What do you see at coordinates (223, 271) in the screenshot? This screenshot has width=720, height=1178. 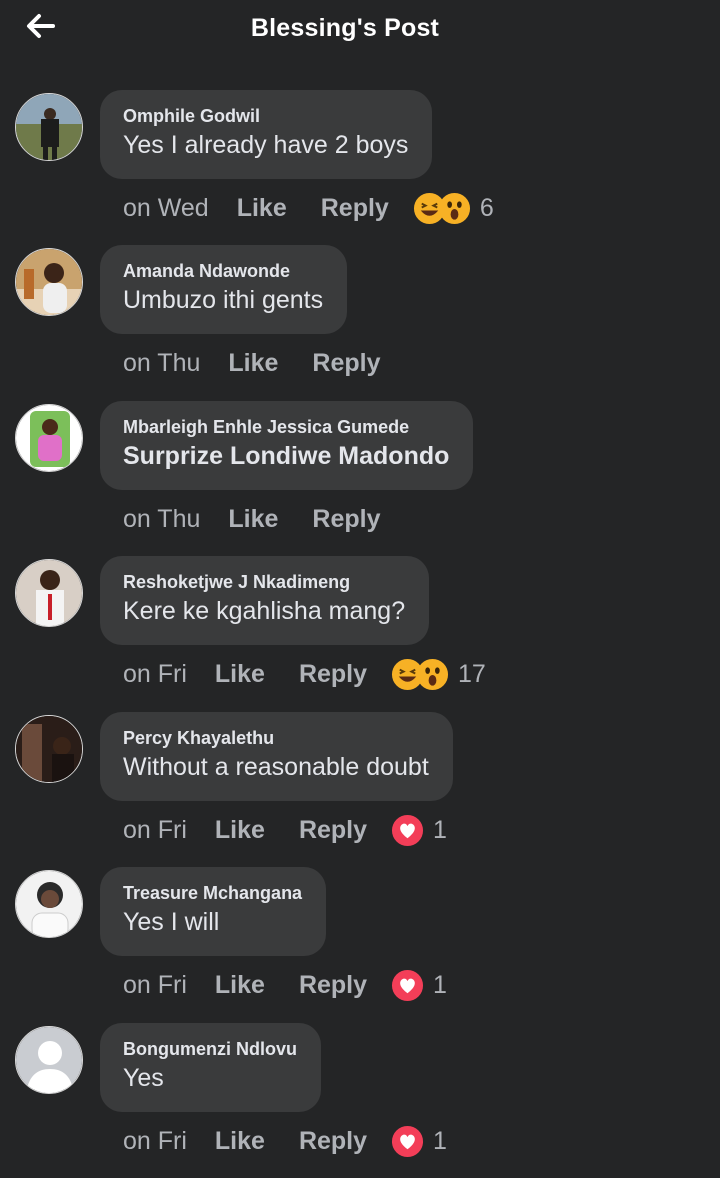 I see `comment-author: Amanda Ndawonde` at bounding box center [223, 271].